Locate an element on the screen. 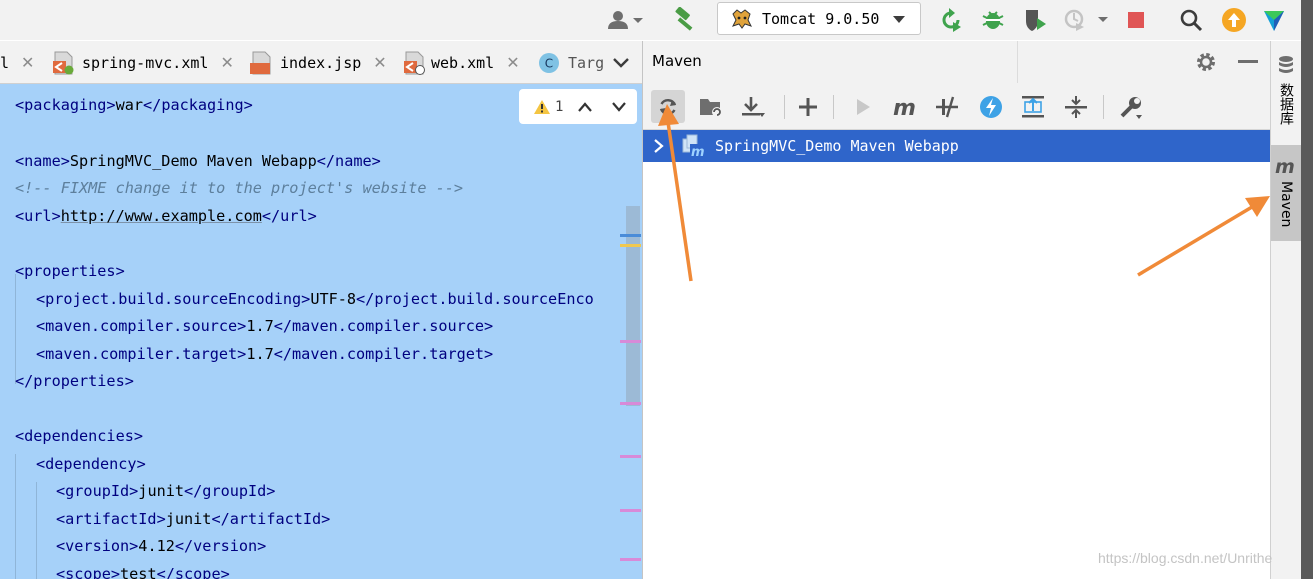 The image size is (1313, 579). watermark: https://blog.csdn.net/Unrithe is located at coordinates (1185, 558).